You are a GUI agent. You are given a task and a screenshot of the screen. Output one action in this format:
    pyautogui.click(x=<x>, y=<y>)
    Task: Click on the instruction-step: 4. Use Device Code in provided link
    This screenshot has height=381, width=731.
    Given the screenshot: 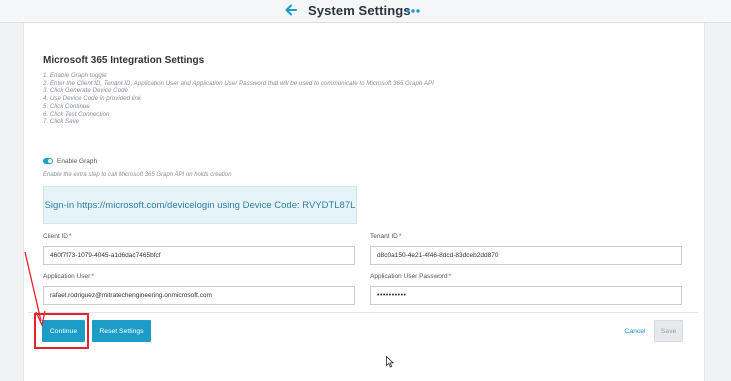 What is the action you would take?
    pyautogui.click(x=92, y=99)
    